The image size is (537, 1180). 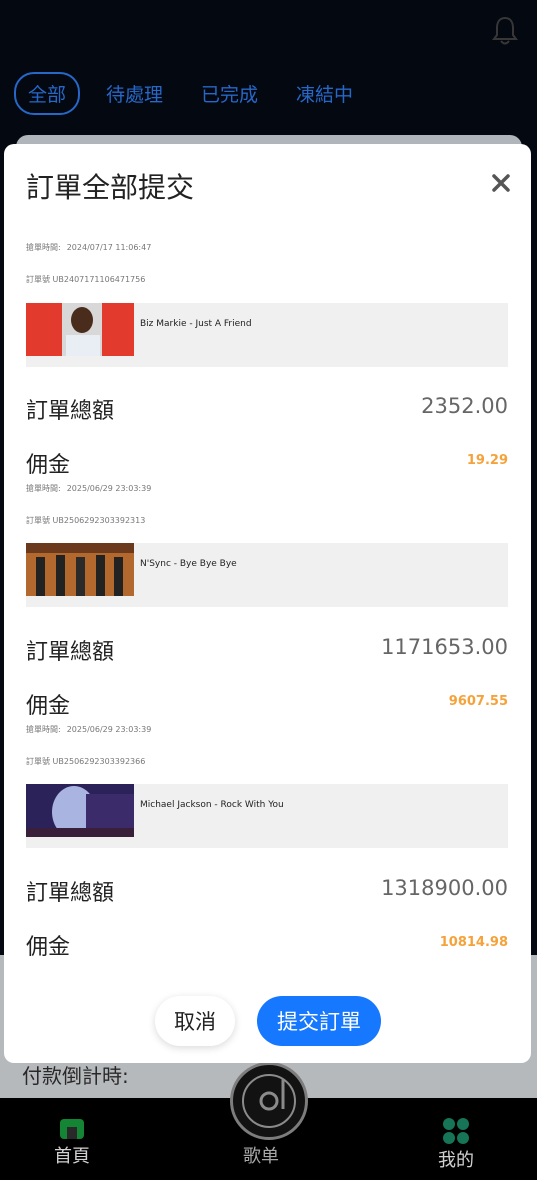 What do you see at coordinates (473, 942) in the screenshot?
I see `commission-value: 10814.98` at bounding box center [473, 942].